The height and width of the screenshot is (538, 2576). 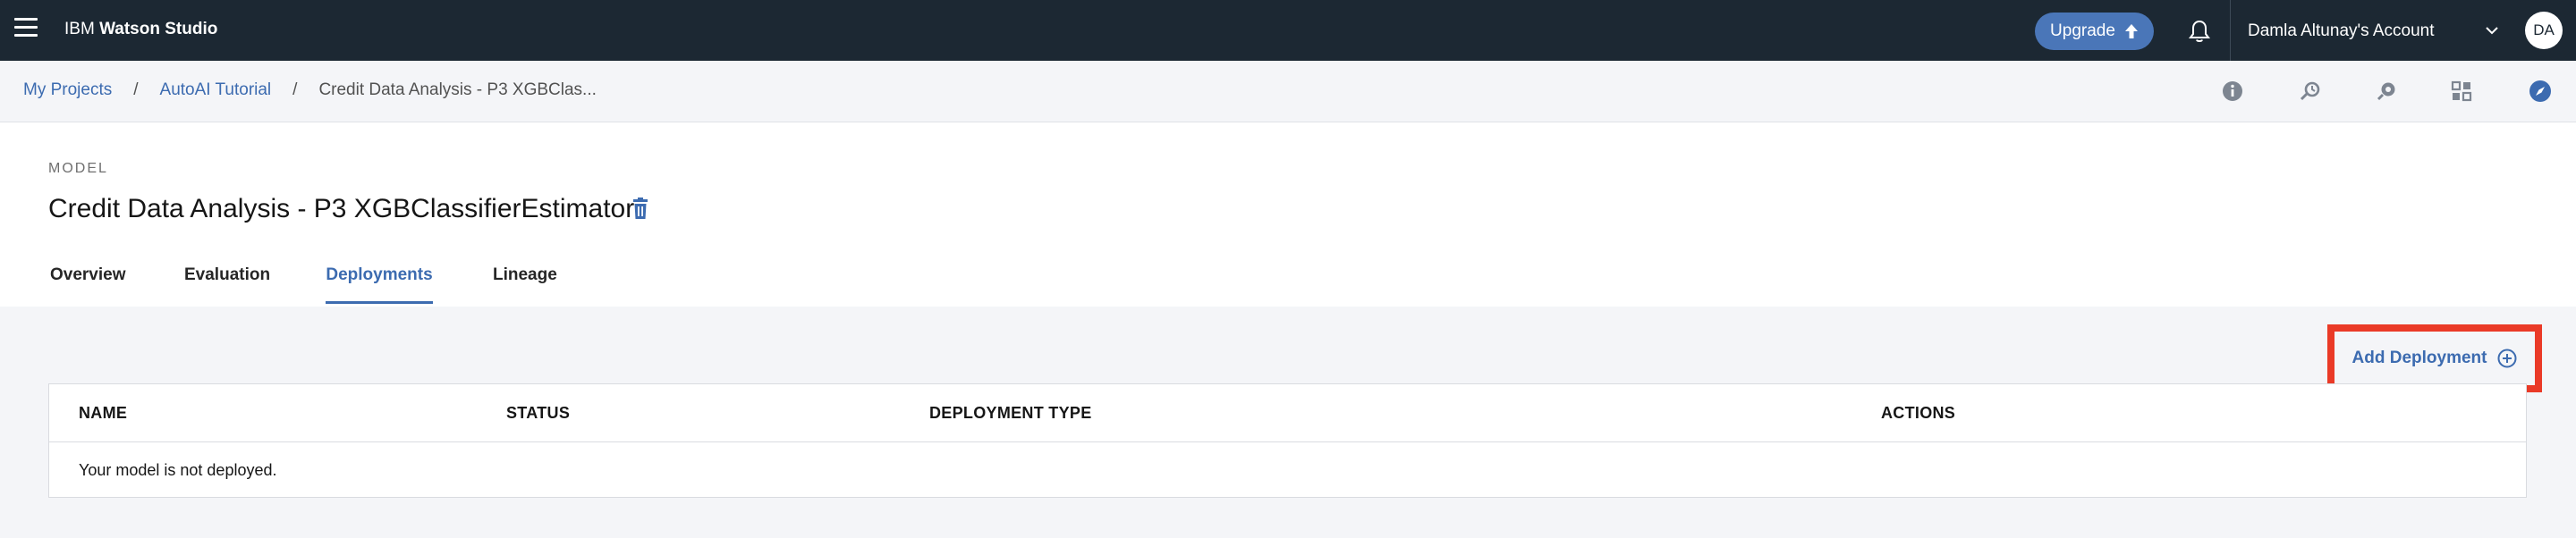 What do you see at coordinates (640, 209) in the screenshot?
I see `trash-icon` at bounding box center [640, 209].